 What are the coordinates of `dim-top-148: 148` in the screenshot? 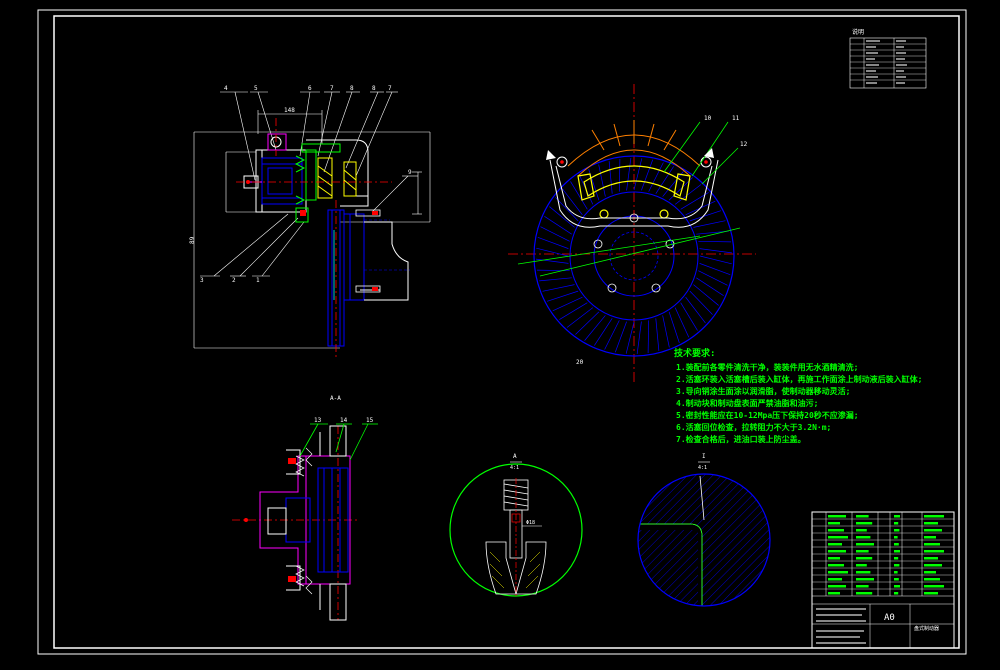 It's located at (289, 110).